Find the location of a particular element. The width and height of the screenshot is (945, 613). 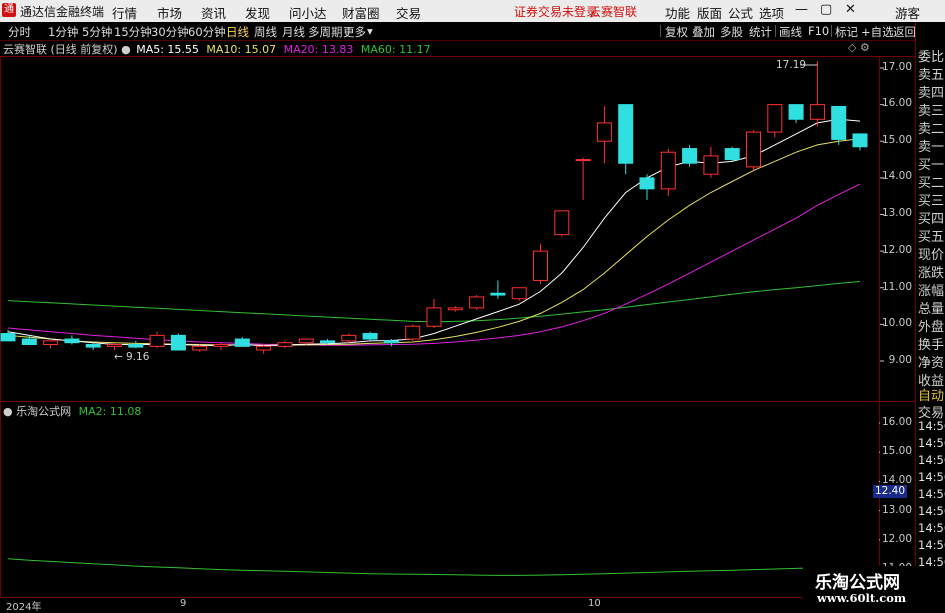

trade-login-notice: 证券交易未登录 is located at coordinates (556, 11).